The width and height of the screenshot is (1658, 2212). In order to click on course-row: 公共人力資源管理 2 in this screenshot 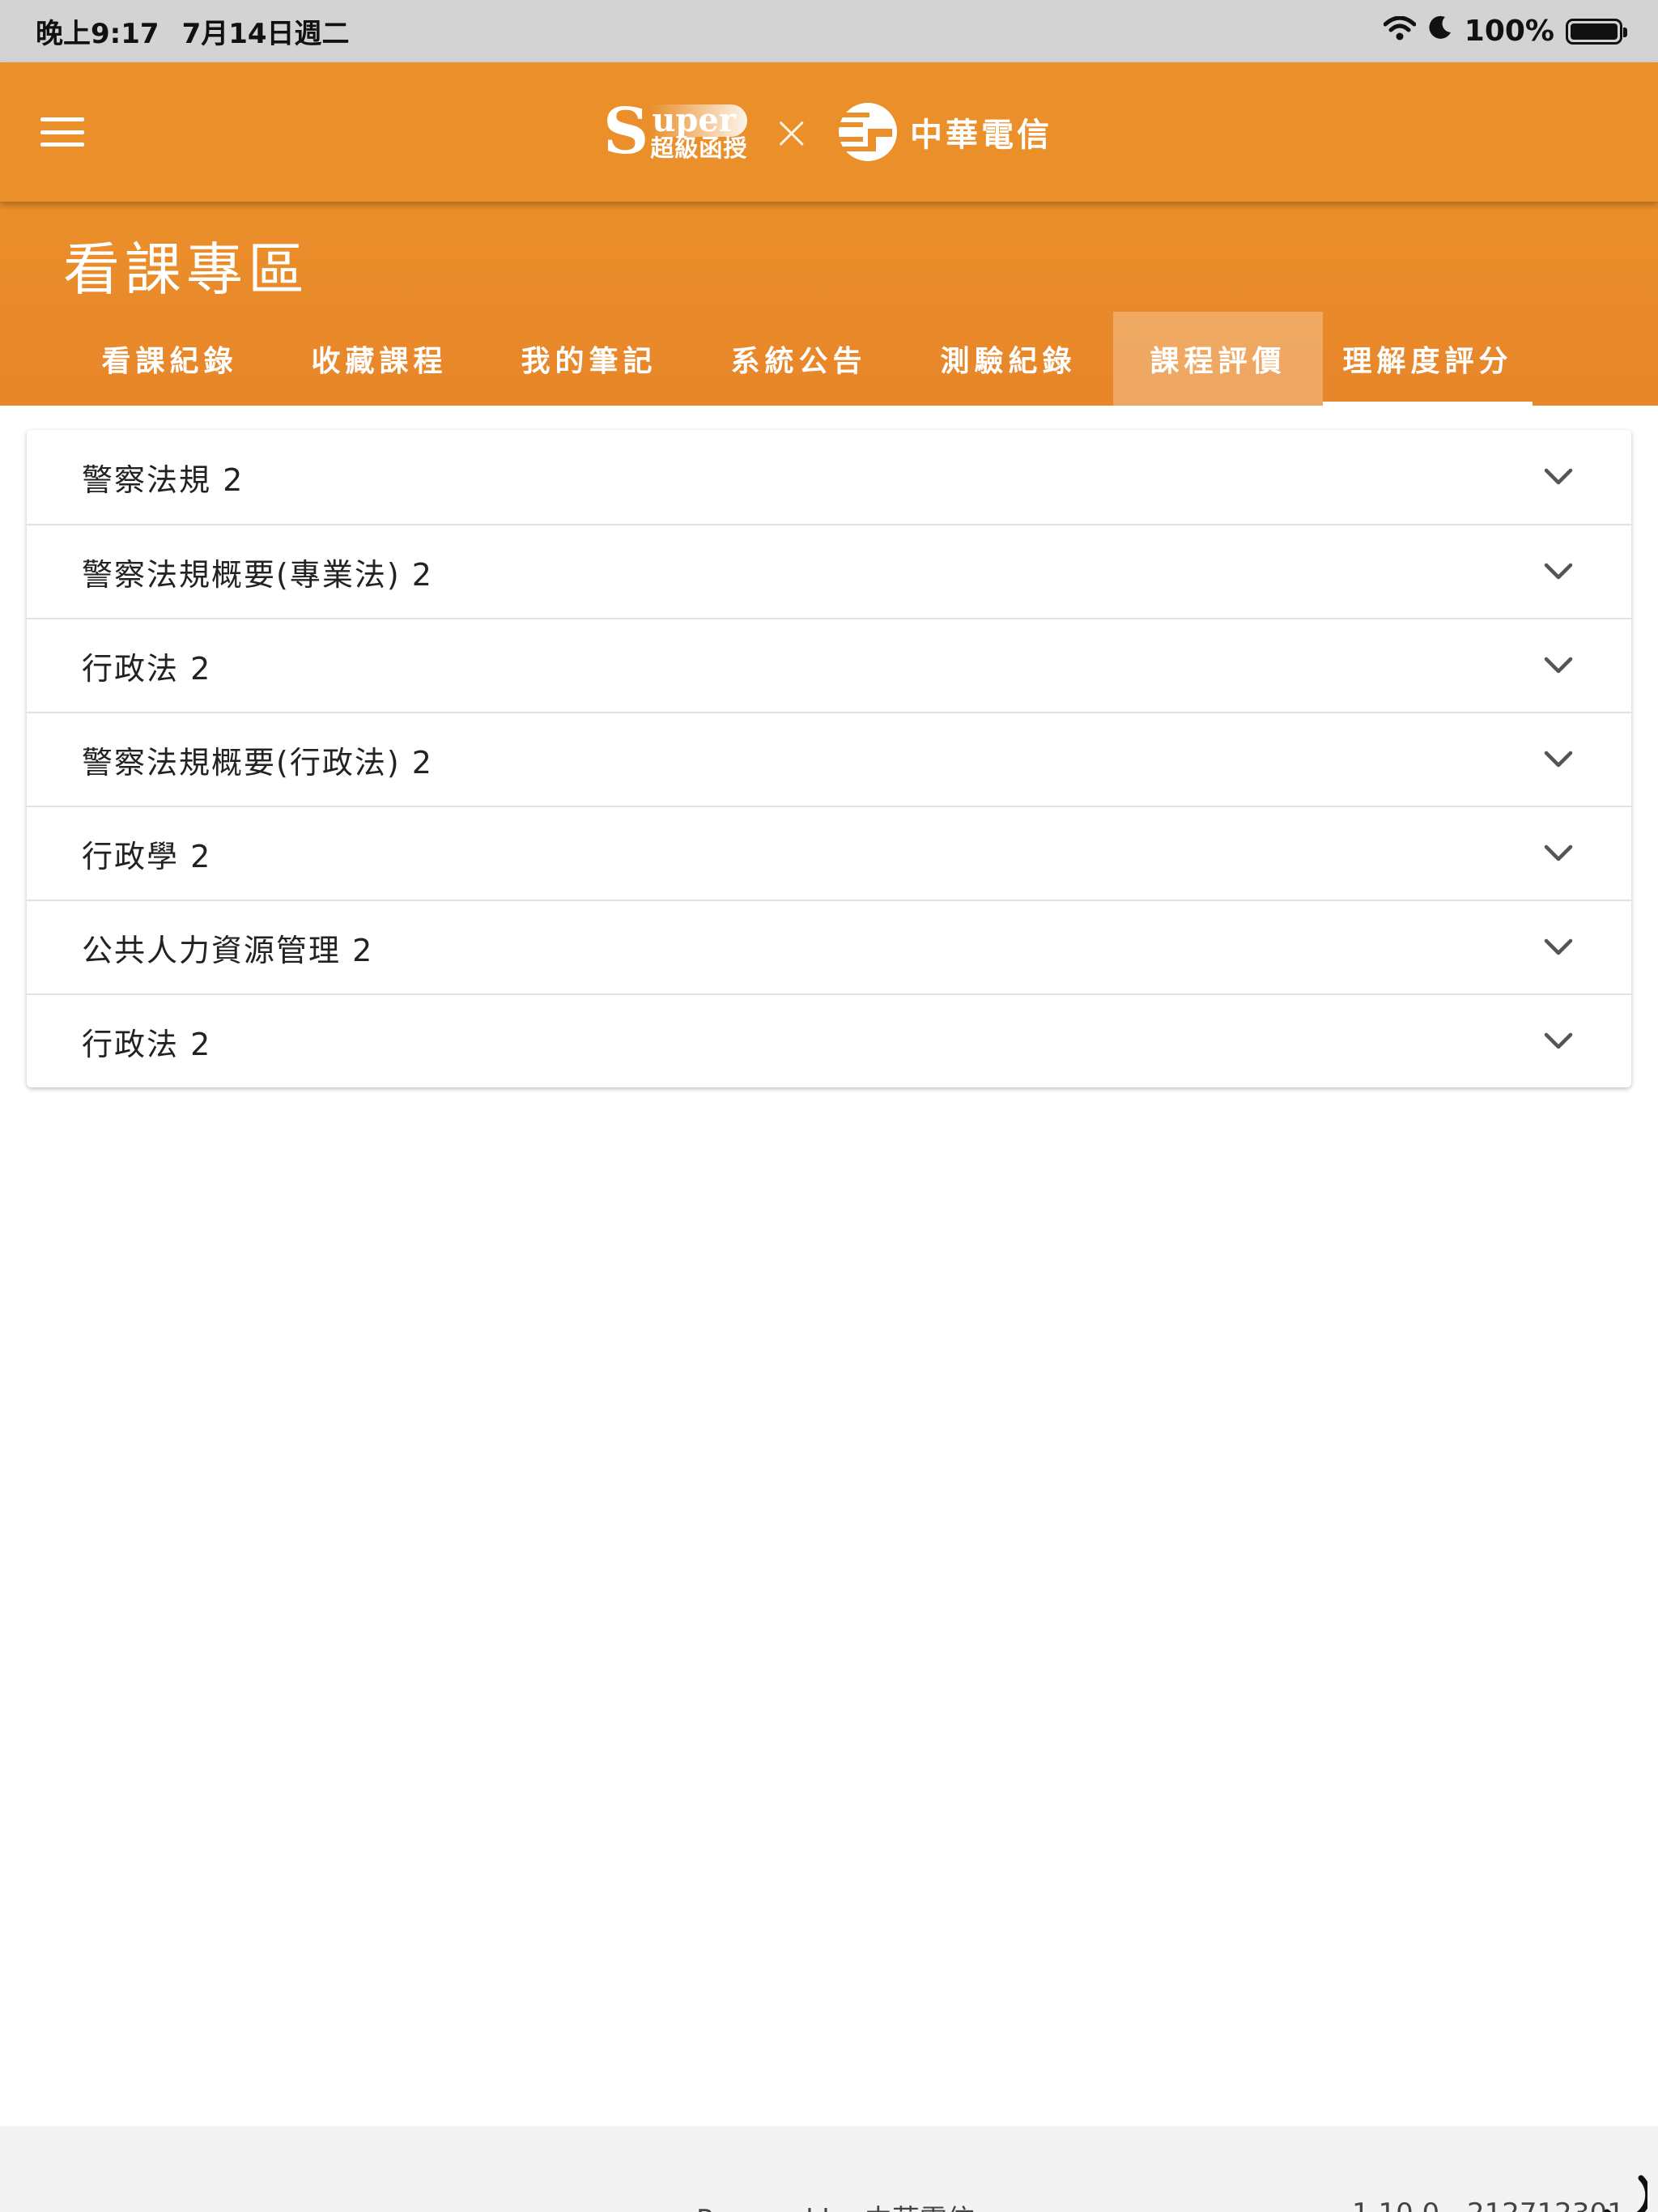, I will do `click(829, 946)`.